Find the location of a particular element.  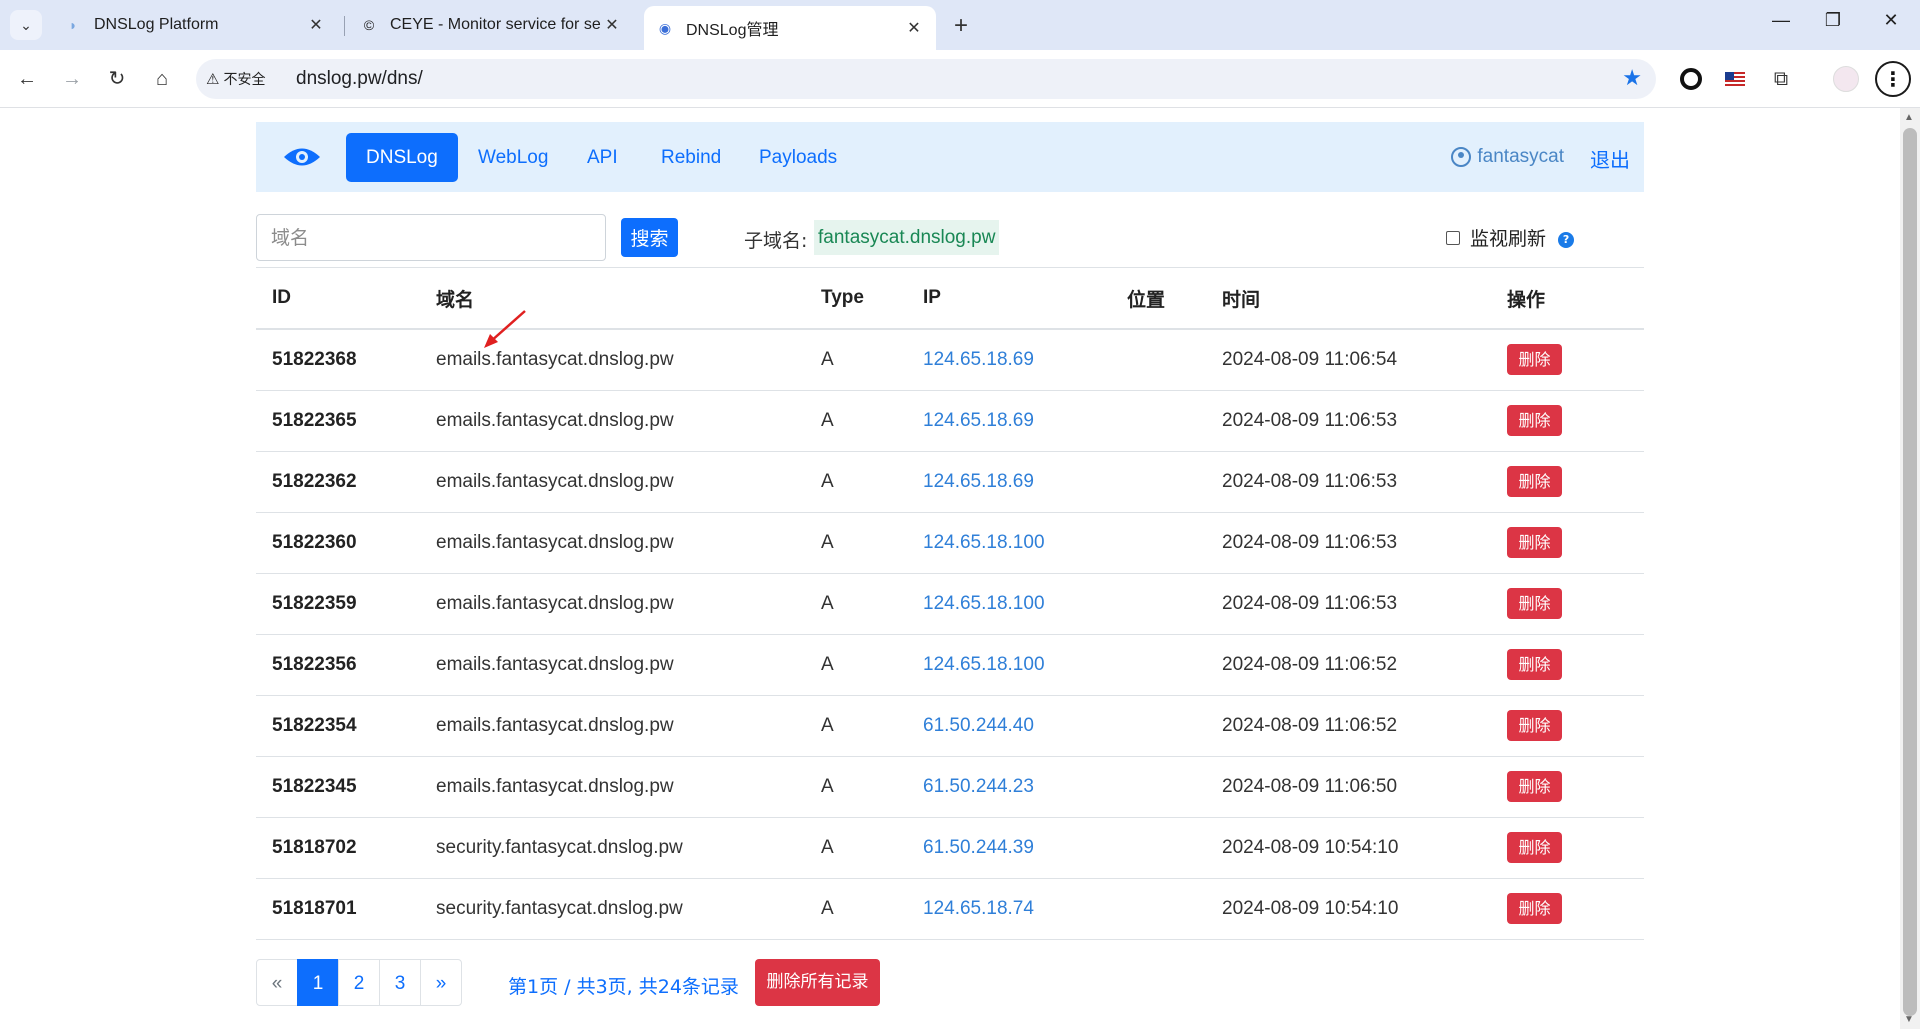

record-ip-link: 61.50.244.39 is located at coordinates (1009, 848).